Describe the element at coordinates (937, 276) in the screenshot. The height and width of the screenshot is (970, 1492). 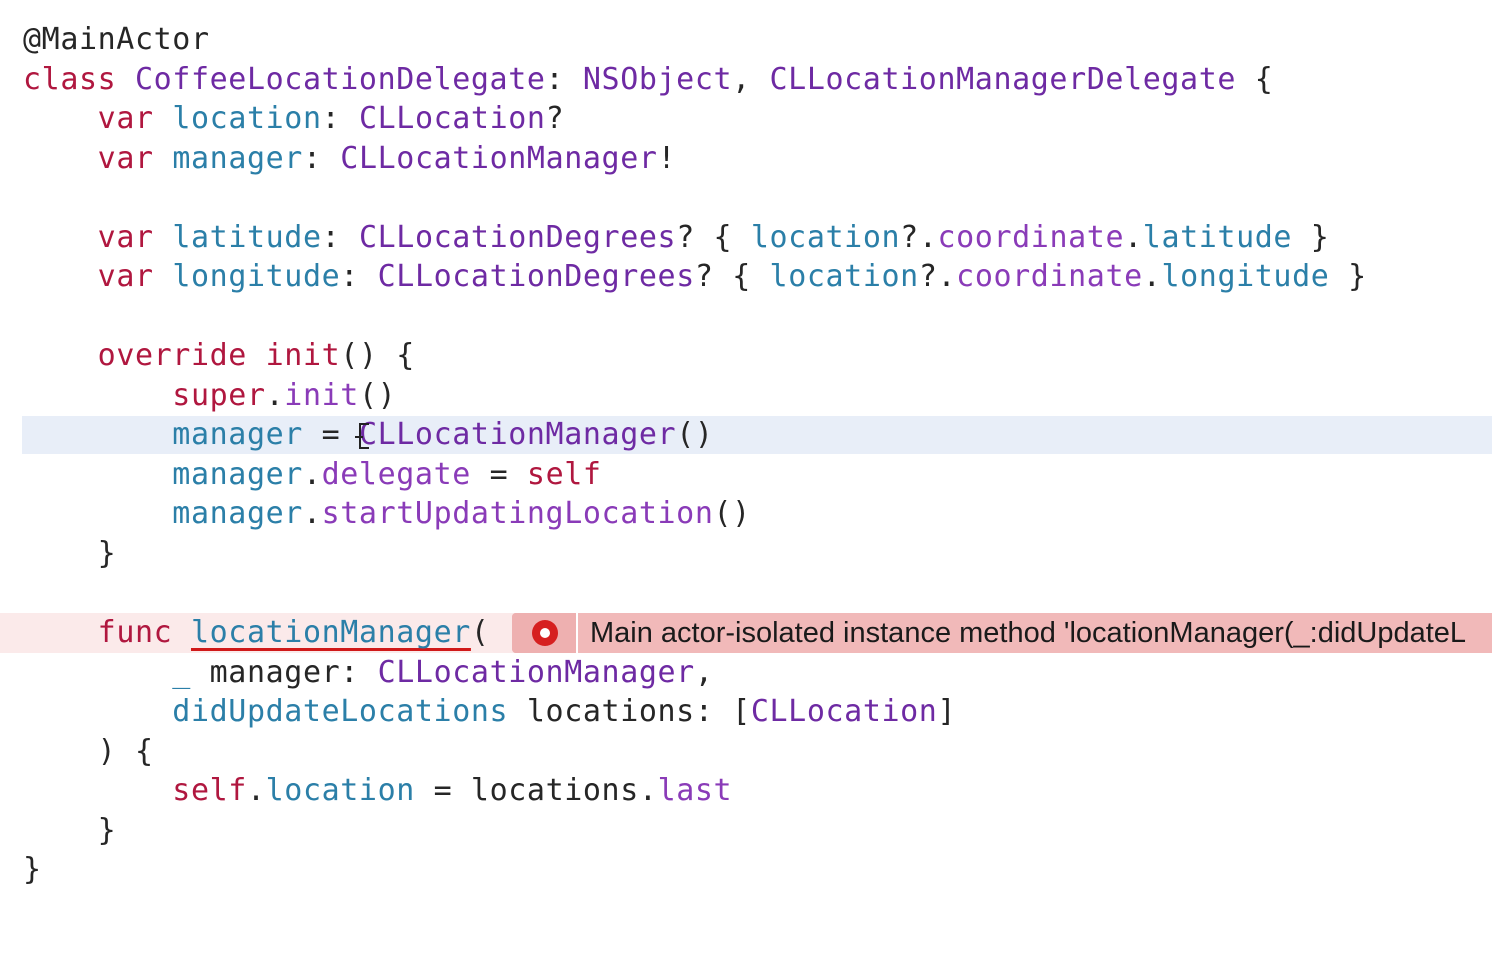
I see `punctuation: ?.` at that location.